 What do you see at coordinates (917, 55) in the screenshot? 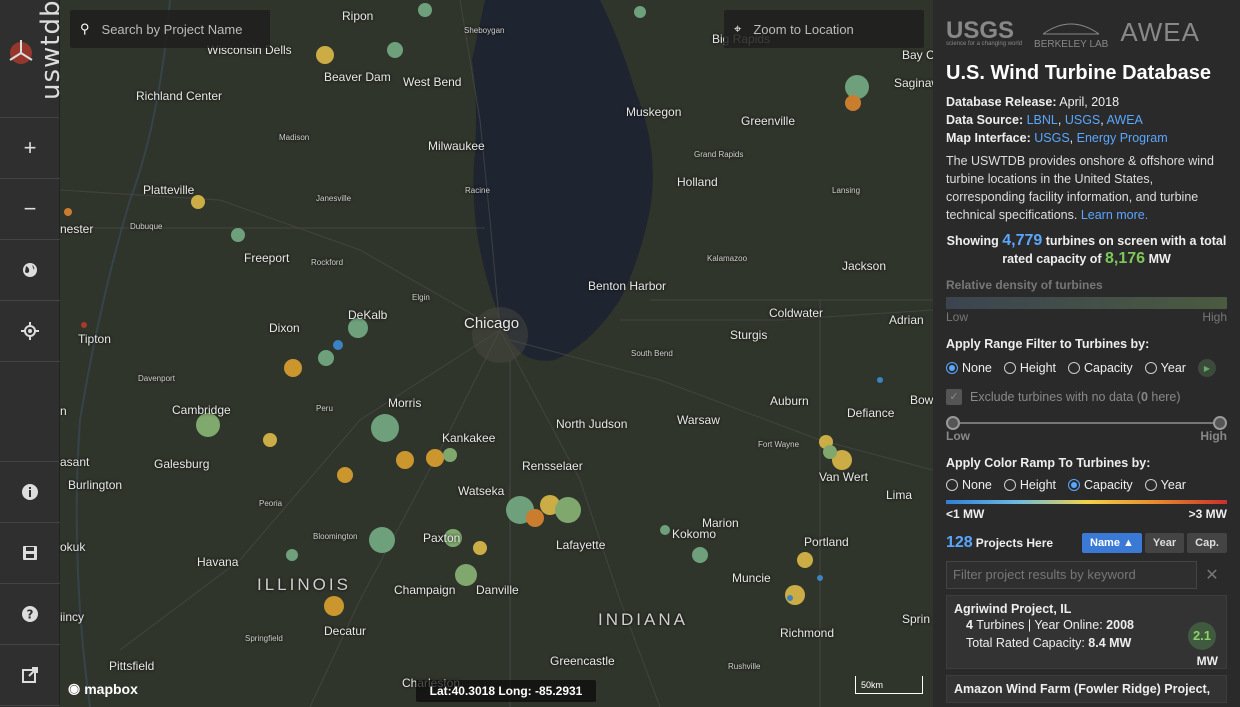
I see `place-label: Bay C` at bounding box center [917, 55].